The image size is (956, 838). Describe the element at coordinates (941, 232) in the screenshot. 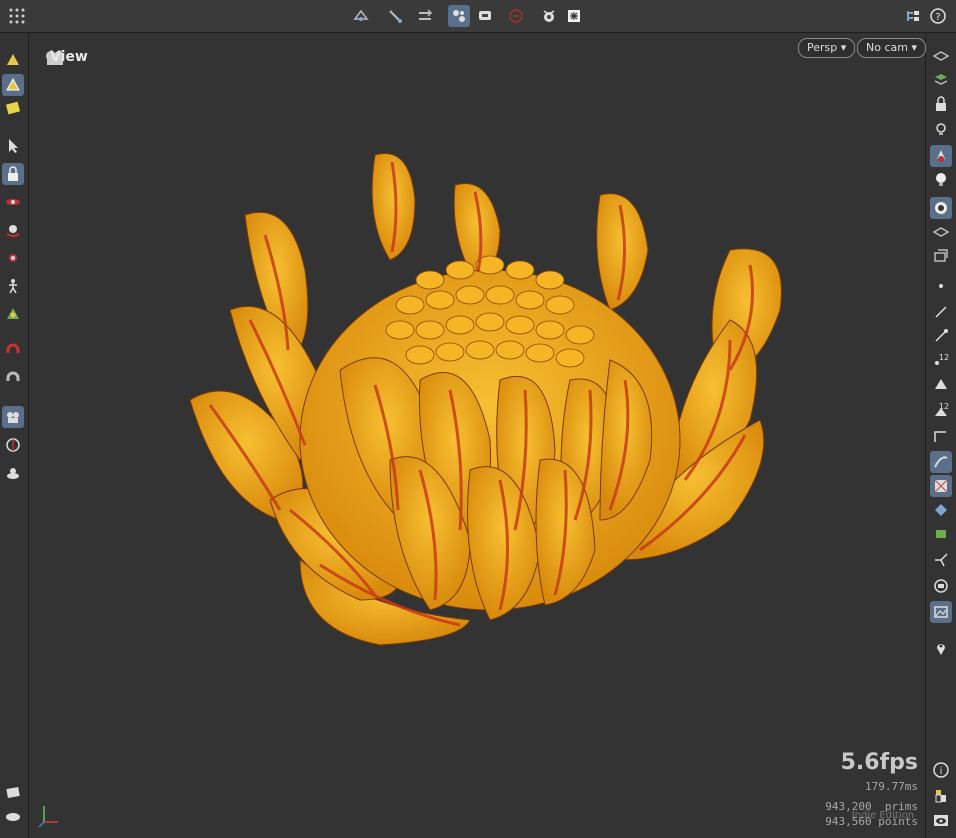

I see `shading-icon` at that location.